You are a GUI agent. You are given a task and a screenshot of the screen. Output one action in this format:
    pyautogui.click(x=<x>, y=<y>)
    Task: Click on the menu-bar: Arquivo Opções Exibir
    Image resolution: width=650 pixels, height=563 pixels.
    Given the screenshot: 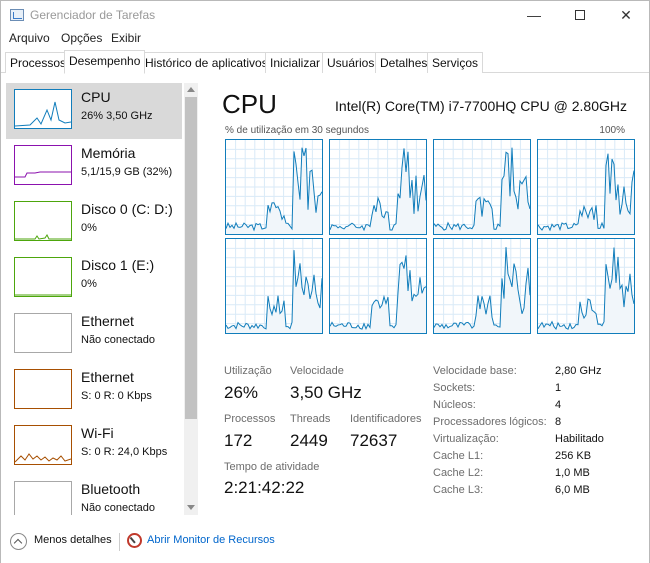 What is the action you would take?
    pyautogui.click(x=325, y=39)
    